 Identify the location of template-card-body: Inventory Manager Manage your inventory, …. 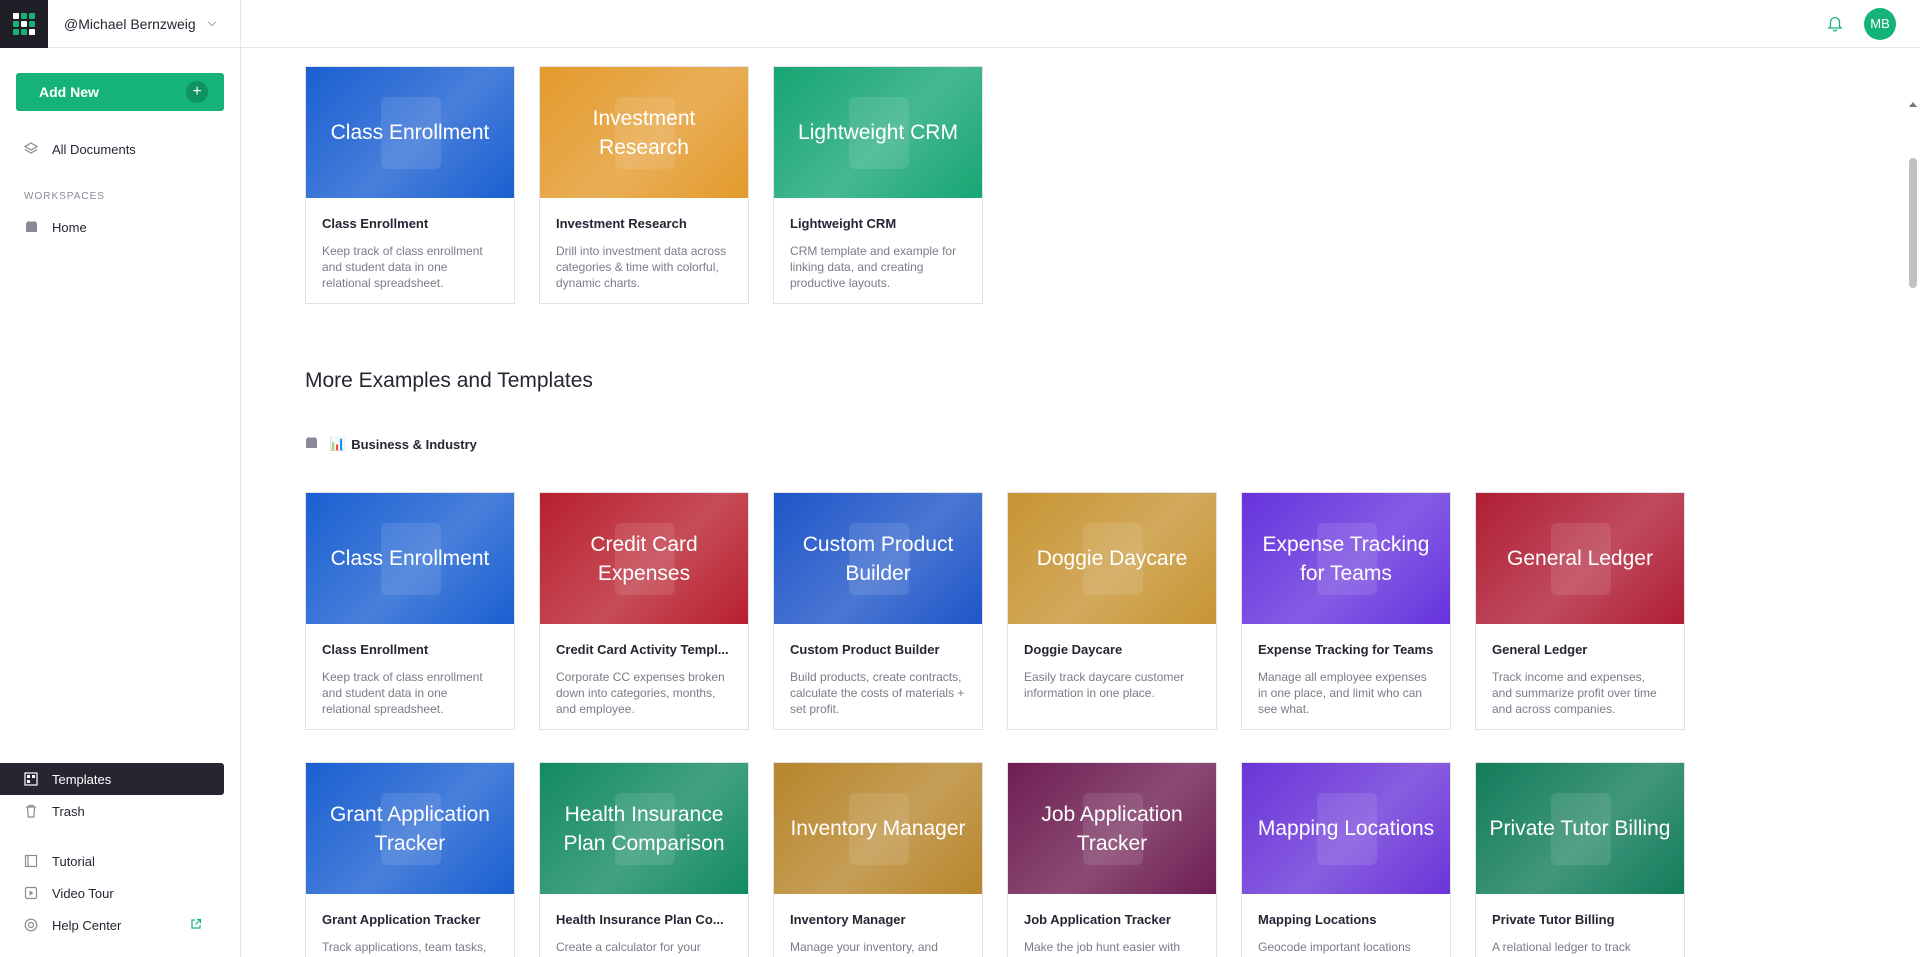
(878, 925).